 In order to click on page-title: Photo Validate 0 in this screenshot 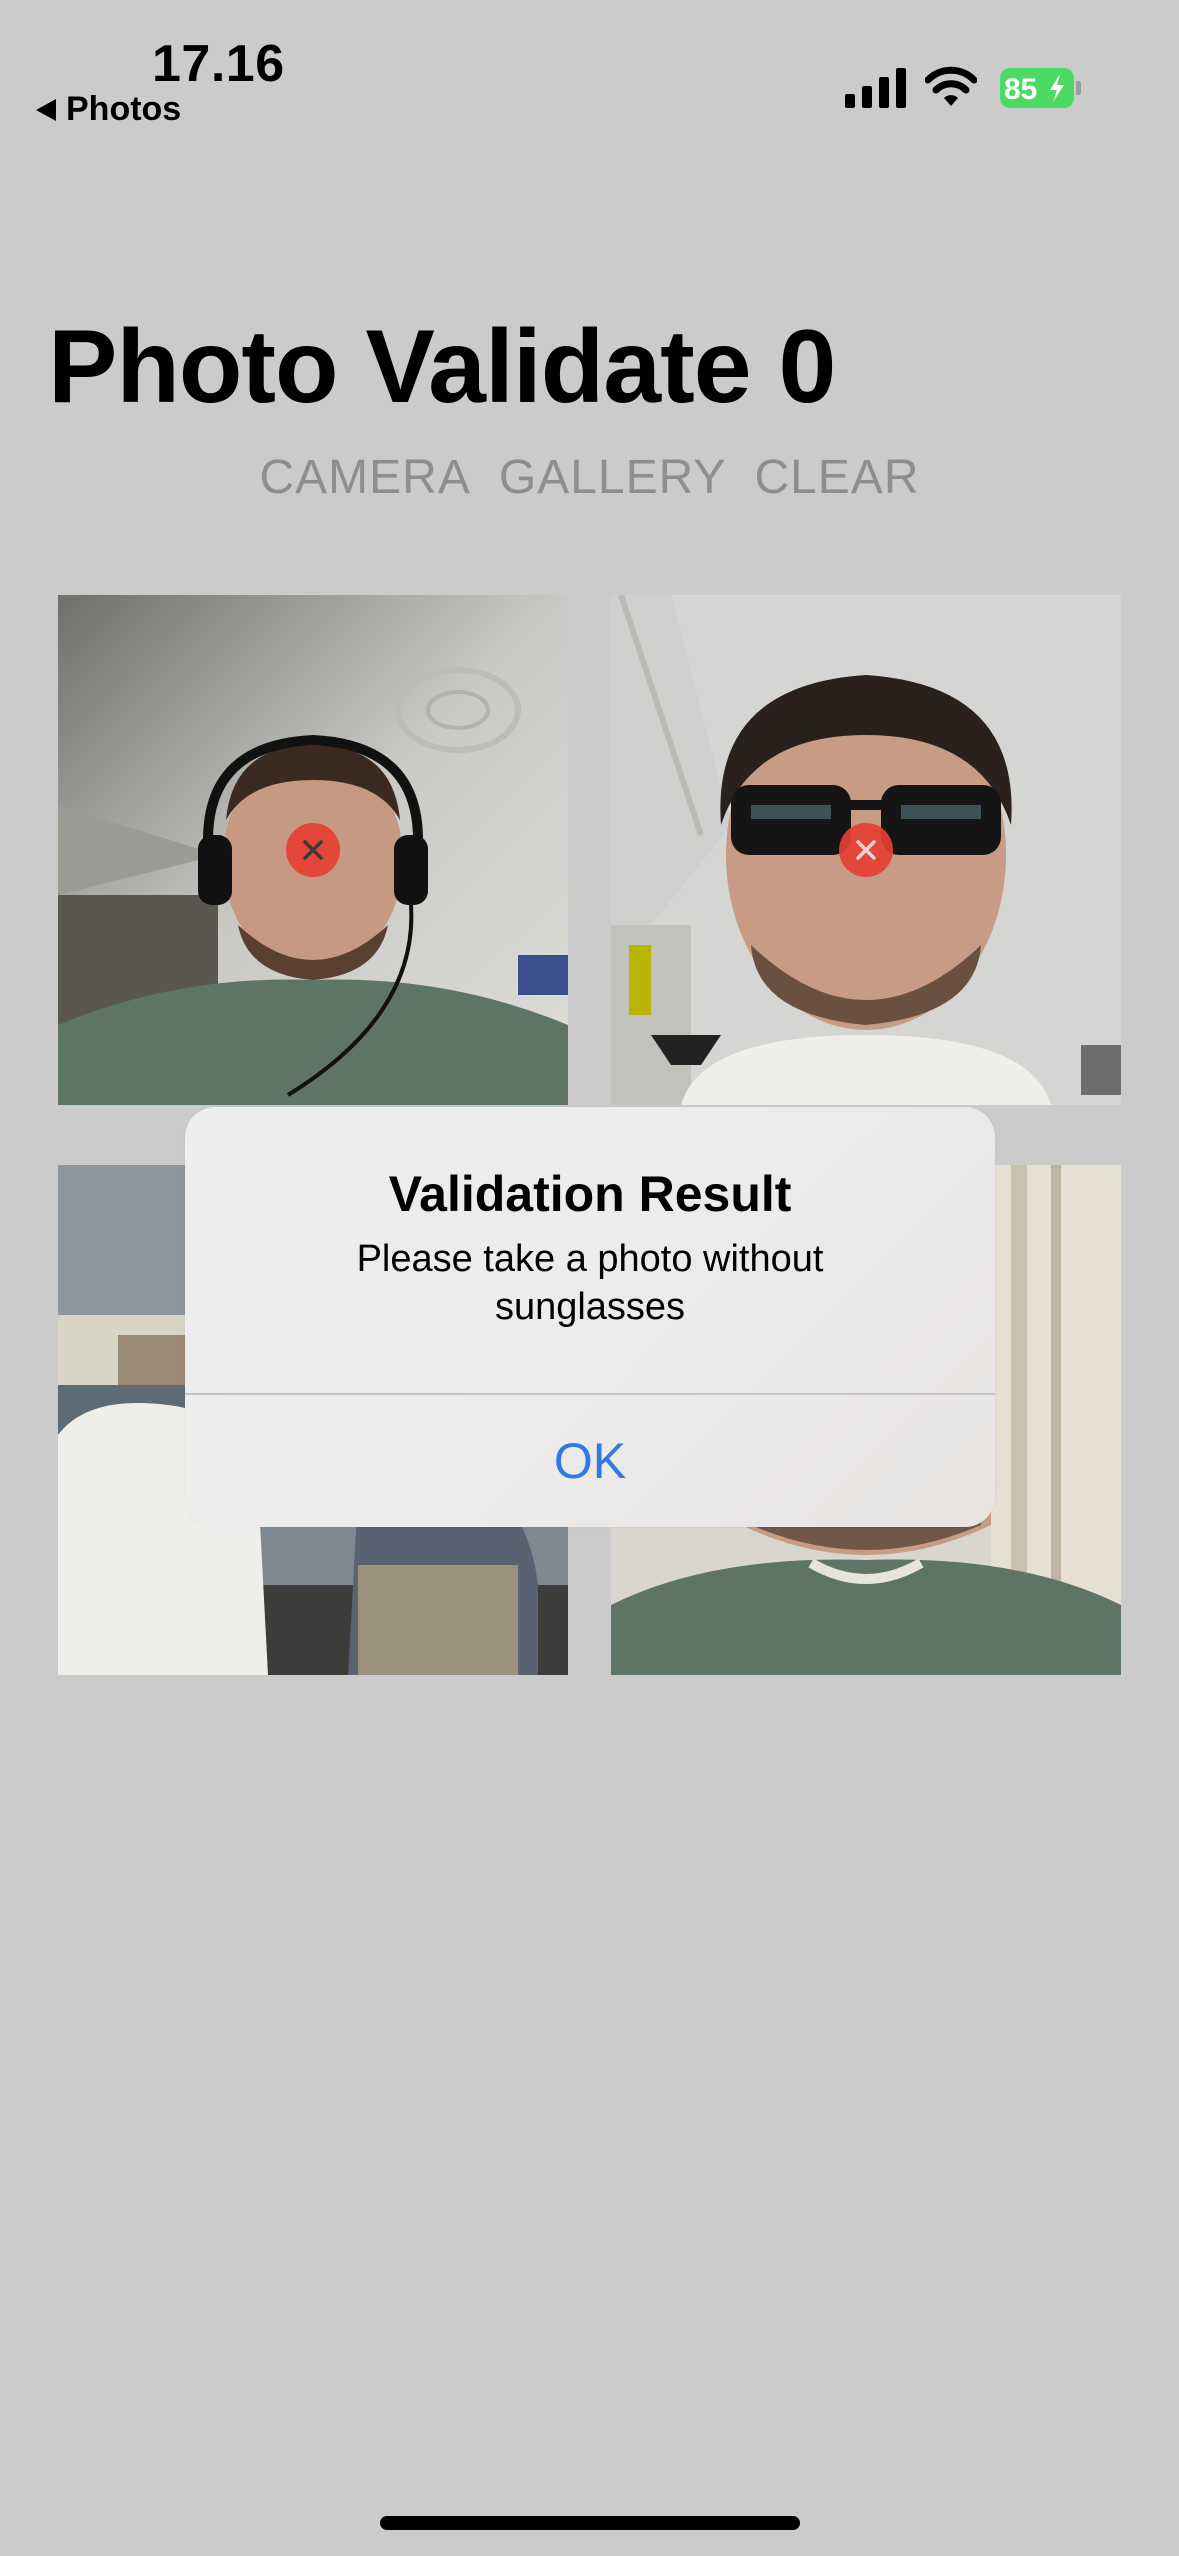, I will do `click(442, 367)`.